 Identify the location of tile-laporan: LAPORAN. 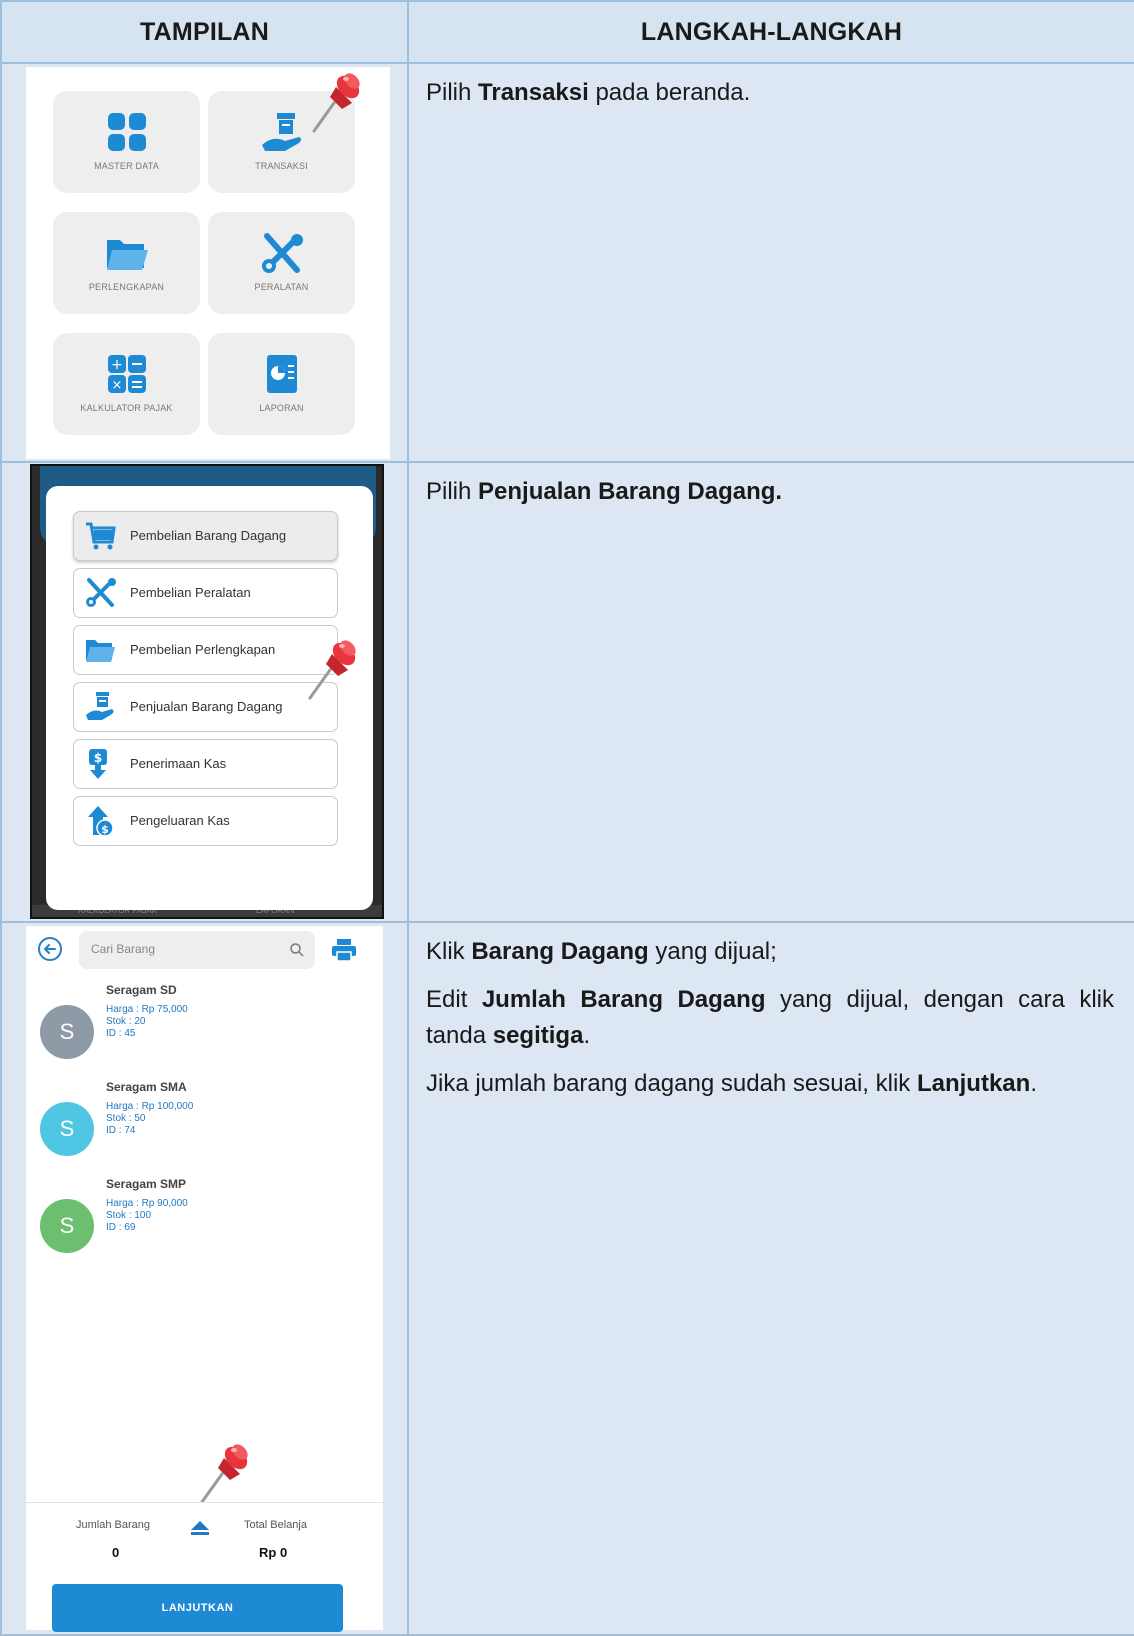
(281, 384).